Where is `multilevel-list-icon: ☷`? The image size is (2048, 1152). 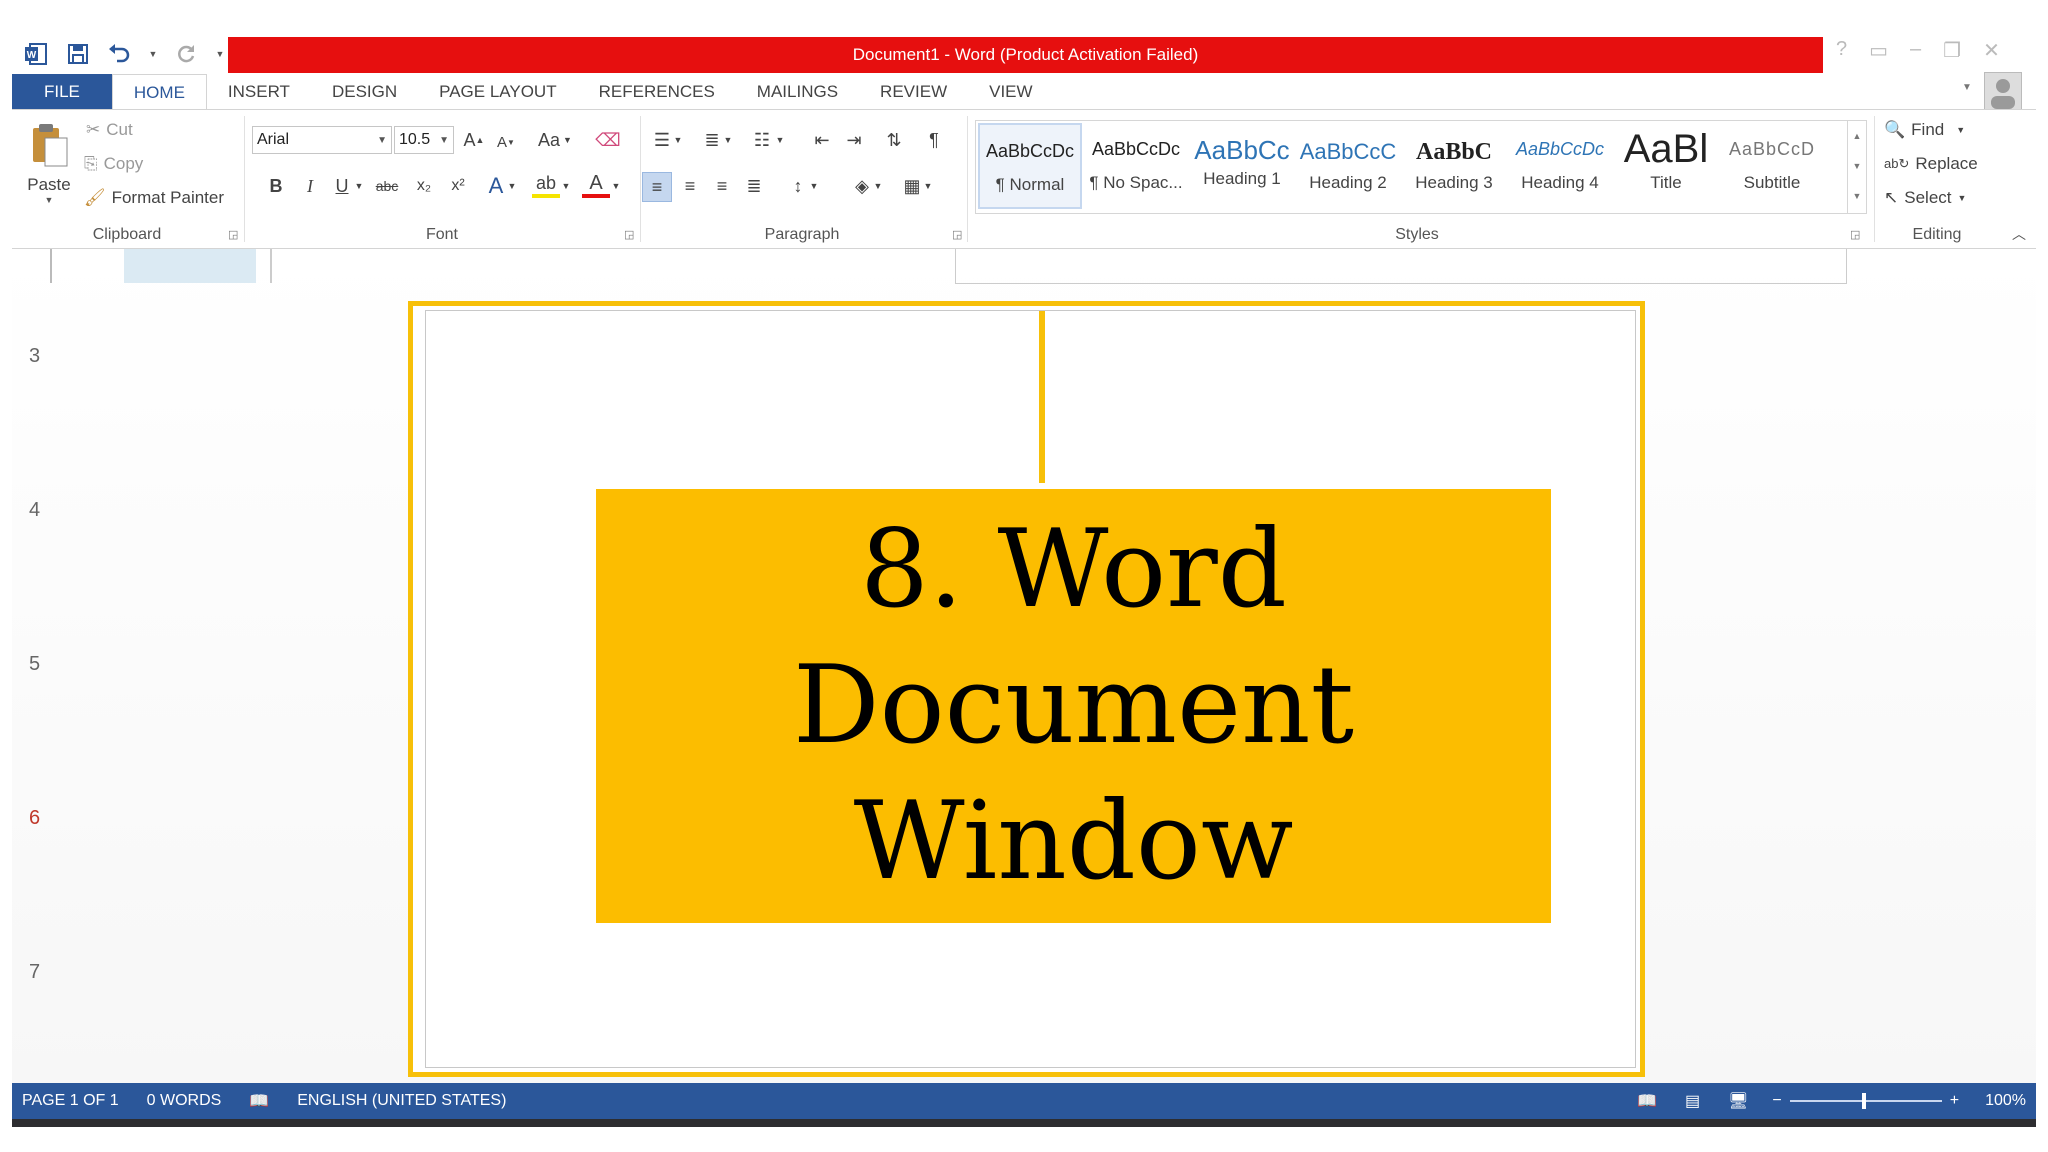 multilevel-list-icon: ☷ is located at coordinates (762, 140).